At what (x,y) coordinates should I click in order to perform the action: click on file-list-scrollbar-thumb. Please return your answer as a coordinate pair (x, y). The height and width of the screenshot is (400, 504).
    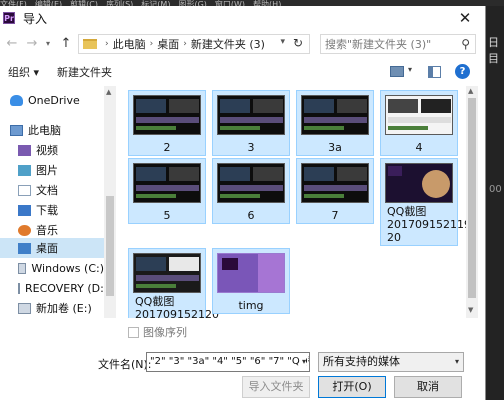
    Looking at the image, I should click on (472, 198).